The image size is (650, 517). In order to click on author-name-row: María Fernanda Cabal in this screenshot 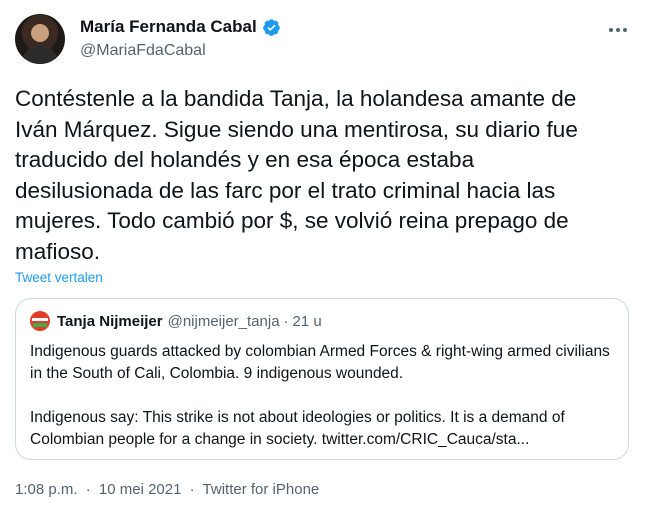, I will do `click(180, 27)`.